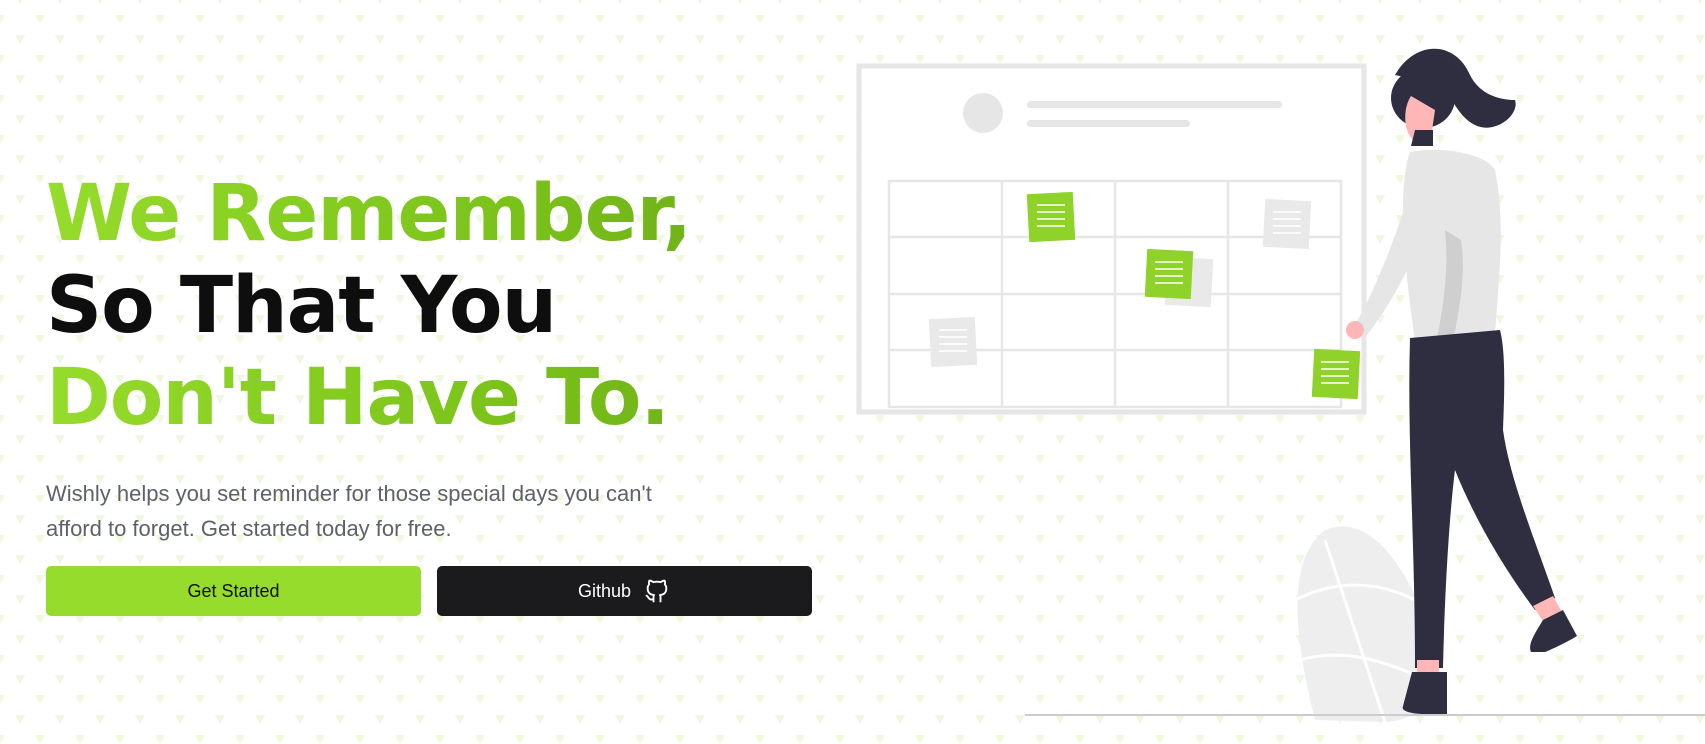 The image size is (1705, 744). What do you see at coordinates (983, 113) in the screenshot?
I see `board-avatar-circle` at bounding box center [983, 113].